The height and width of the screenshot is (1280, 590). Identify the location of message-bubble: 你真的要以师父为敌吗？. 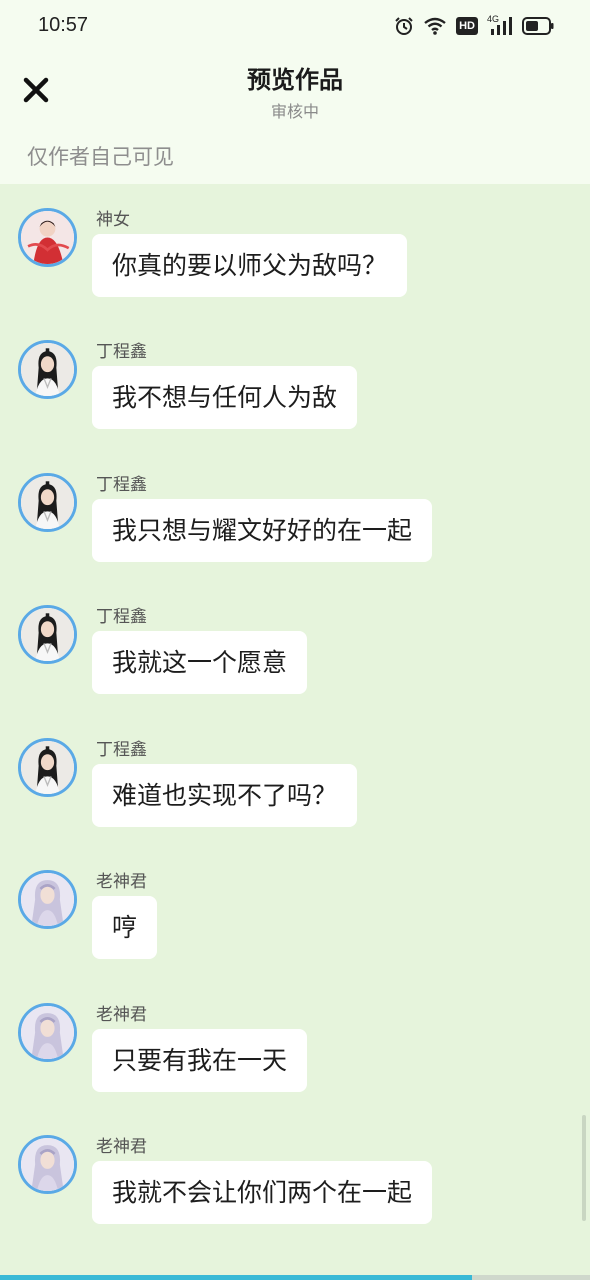
(250, 265).